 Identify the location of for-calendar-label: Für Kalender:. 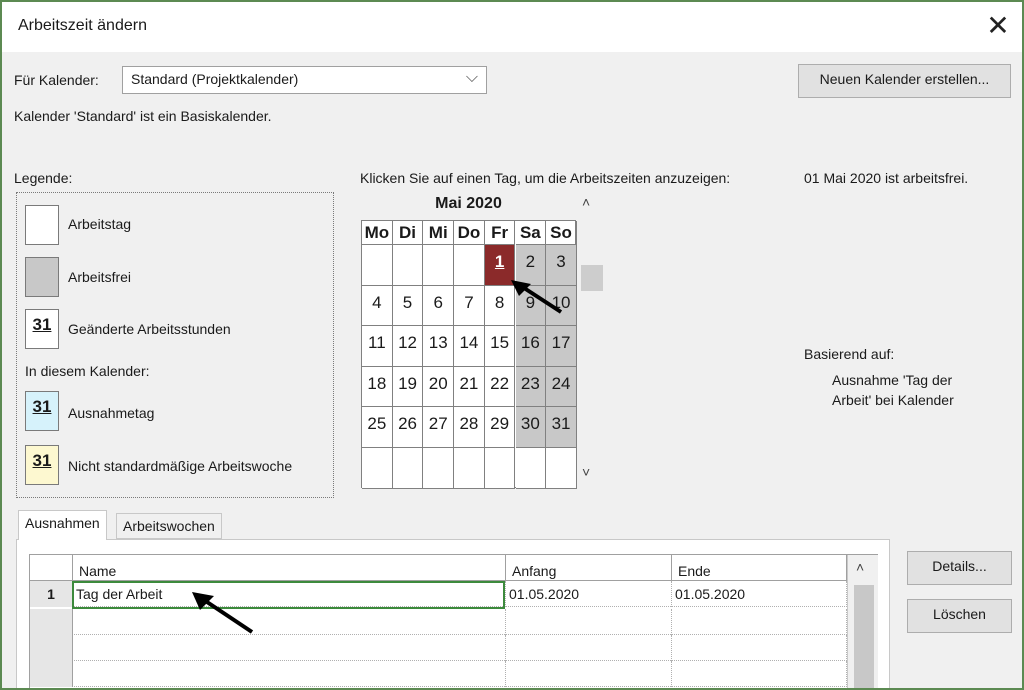
(56, 80).